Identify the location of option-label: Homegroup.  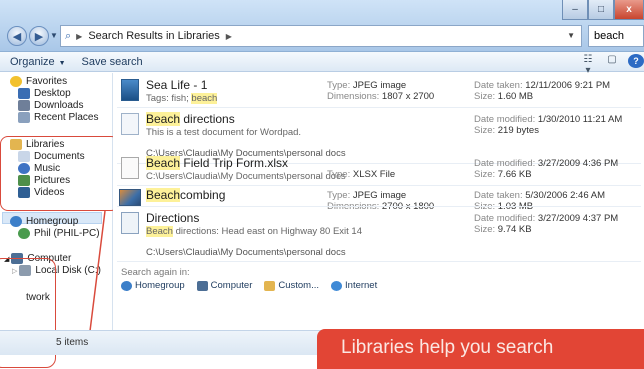
(160, 285).